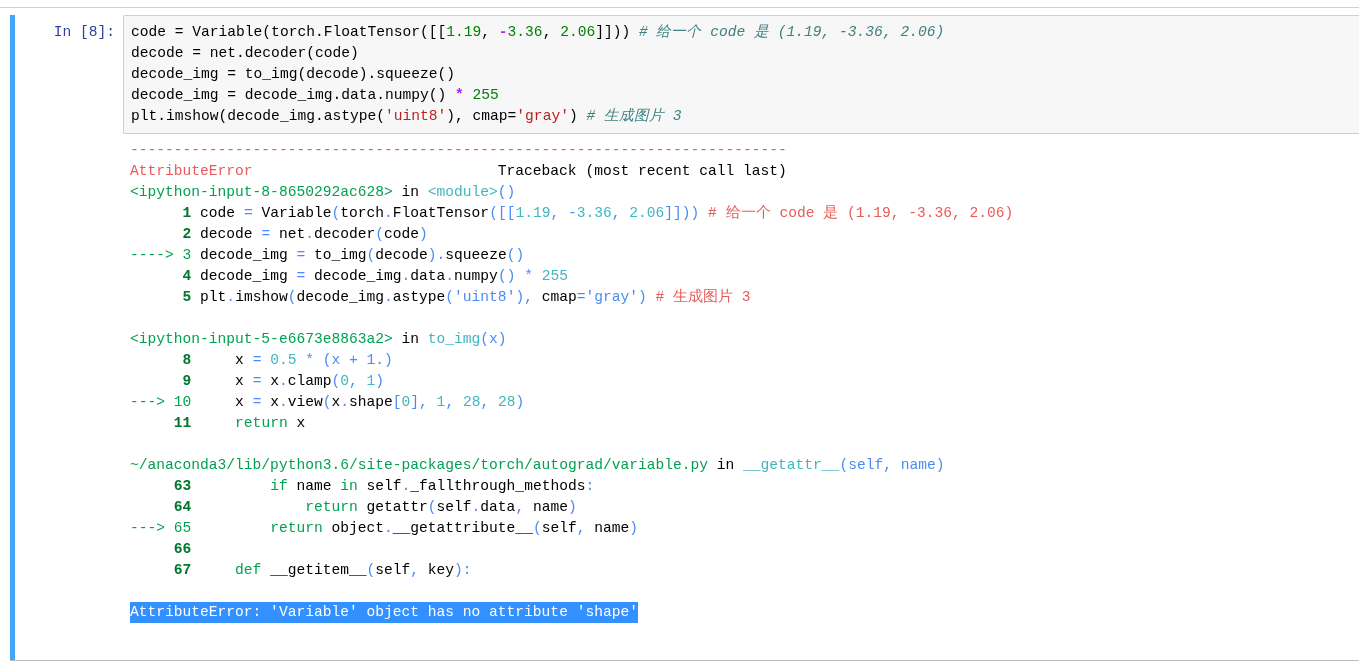 The image size is (1359, 667). I want to click on code-line: plt.imshow(decode_img.astype('uint8'), cmap='gray') # 生成图片 3, so click(406, 116).